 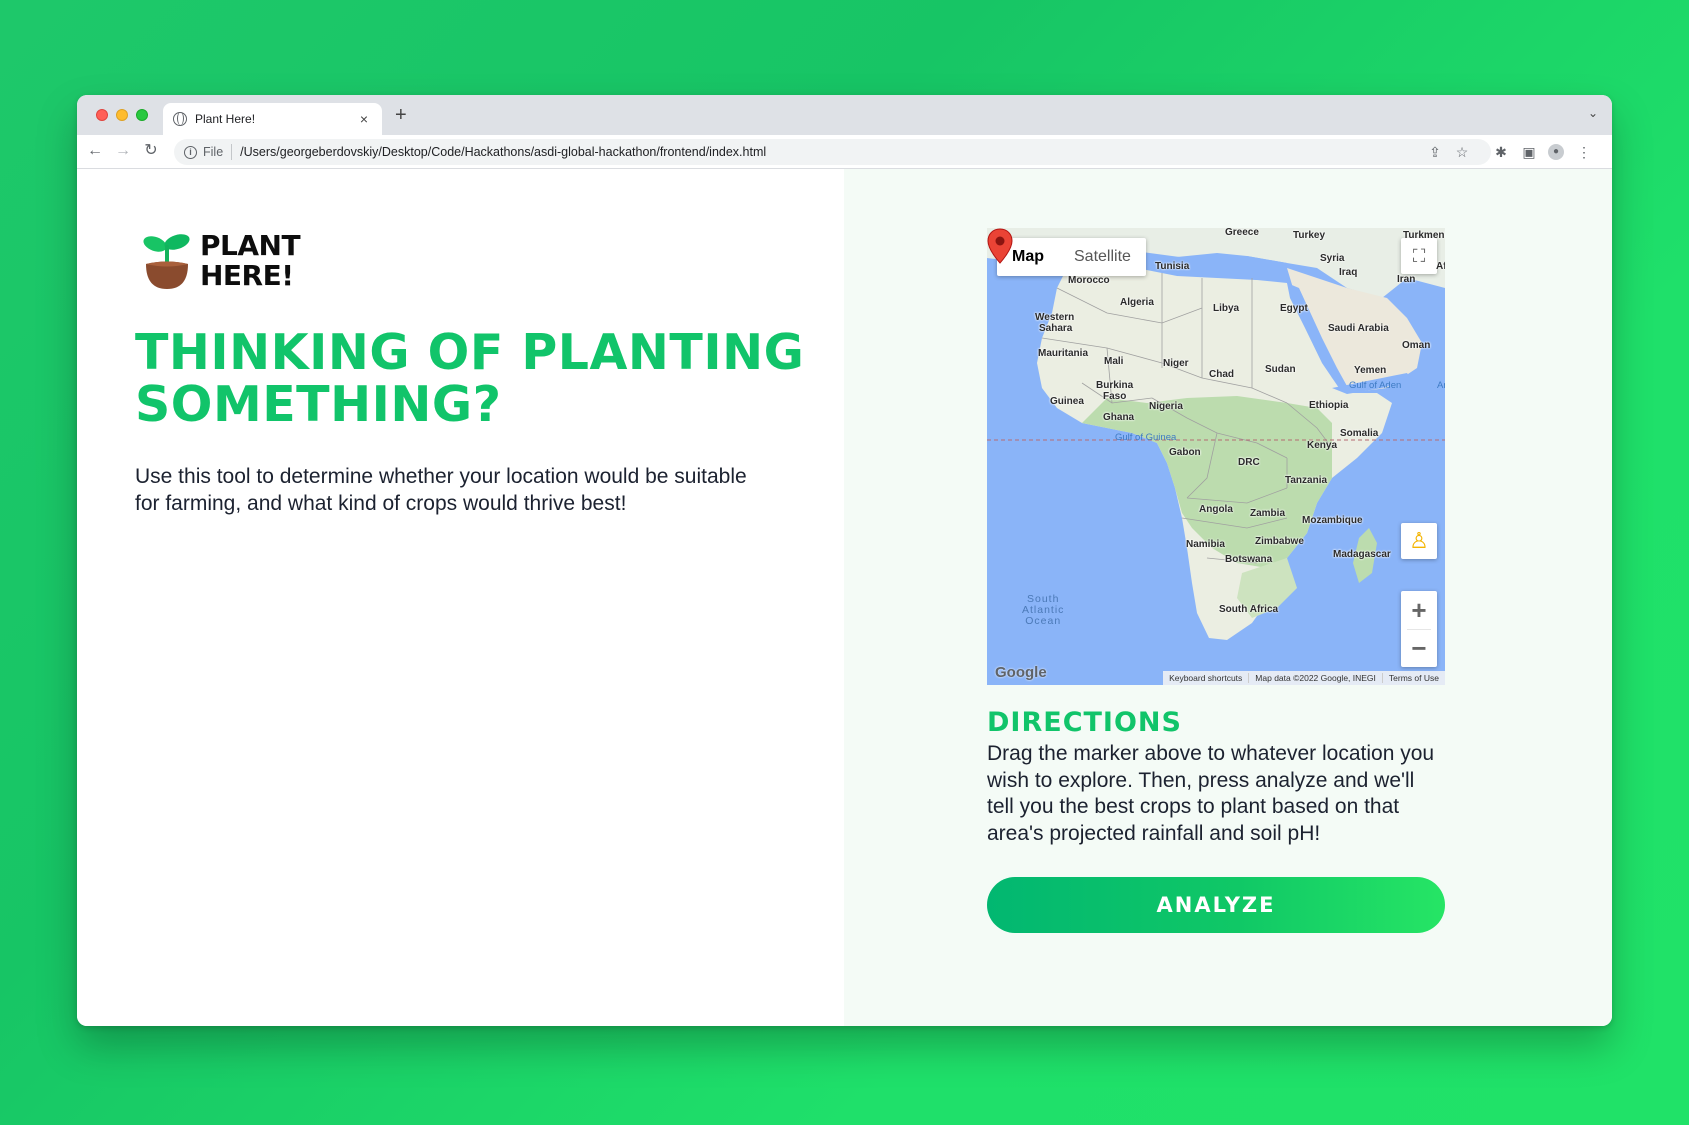 What do you see at coordinates (1416, 345) in the screenshot?
I see `map-label: Oman` at bounding box center [1416, 345].